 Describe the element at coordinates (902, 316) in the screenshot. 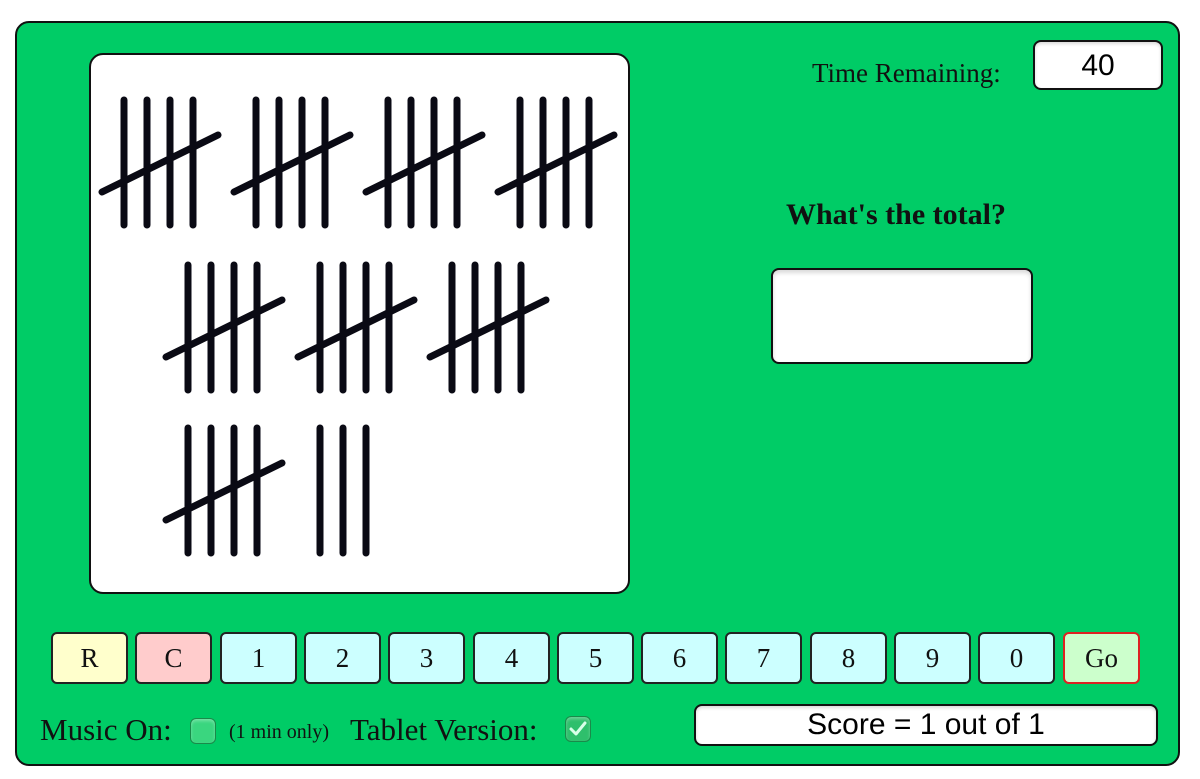

I see `answer-input` at that location.